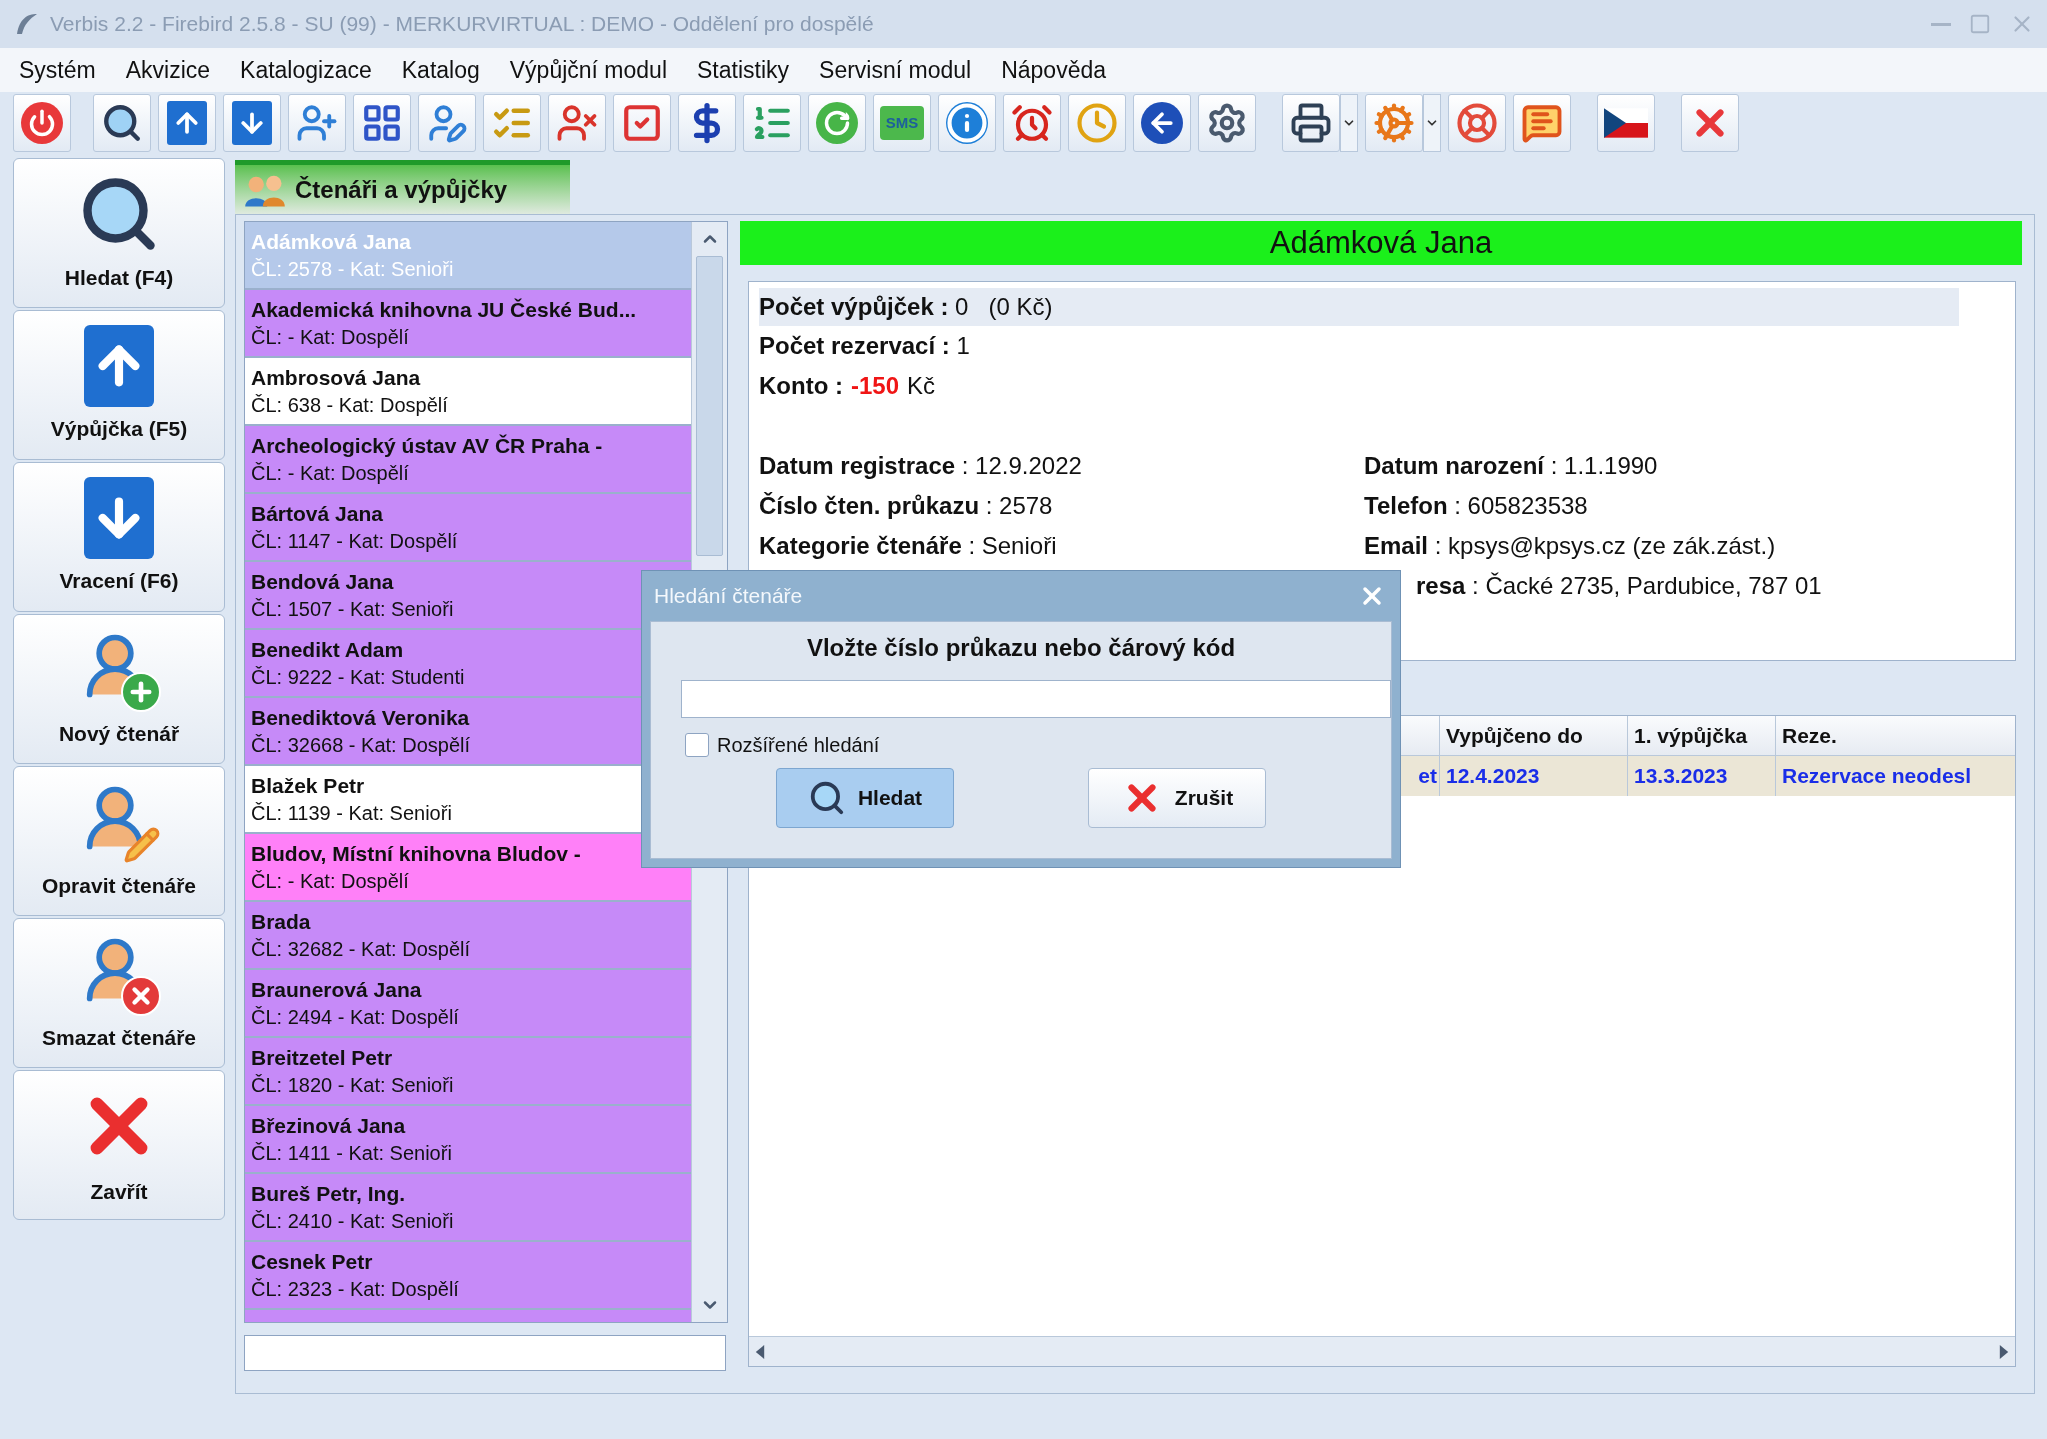 The width and height of the screenshot is (2047, 1439). What do you see at coordinates (353, 609) in the screenshot?
I see `reader-detail: ČL: 1507 - Kat: Senioři` at bounding box center [353, 609].